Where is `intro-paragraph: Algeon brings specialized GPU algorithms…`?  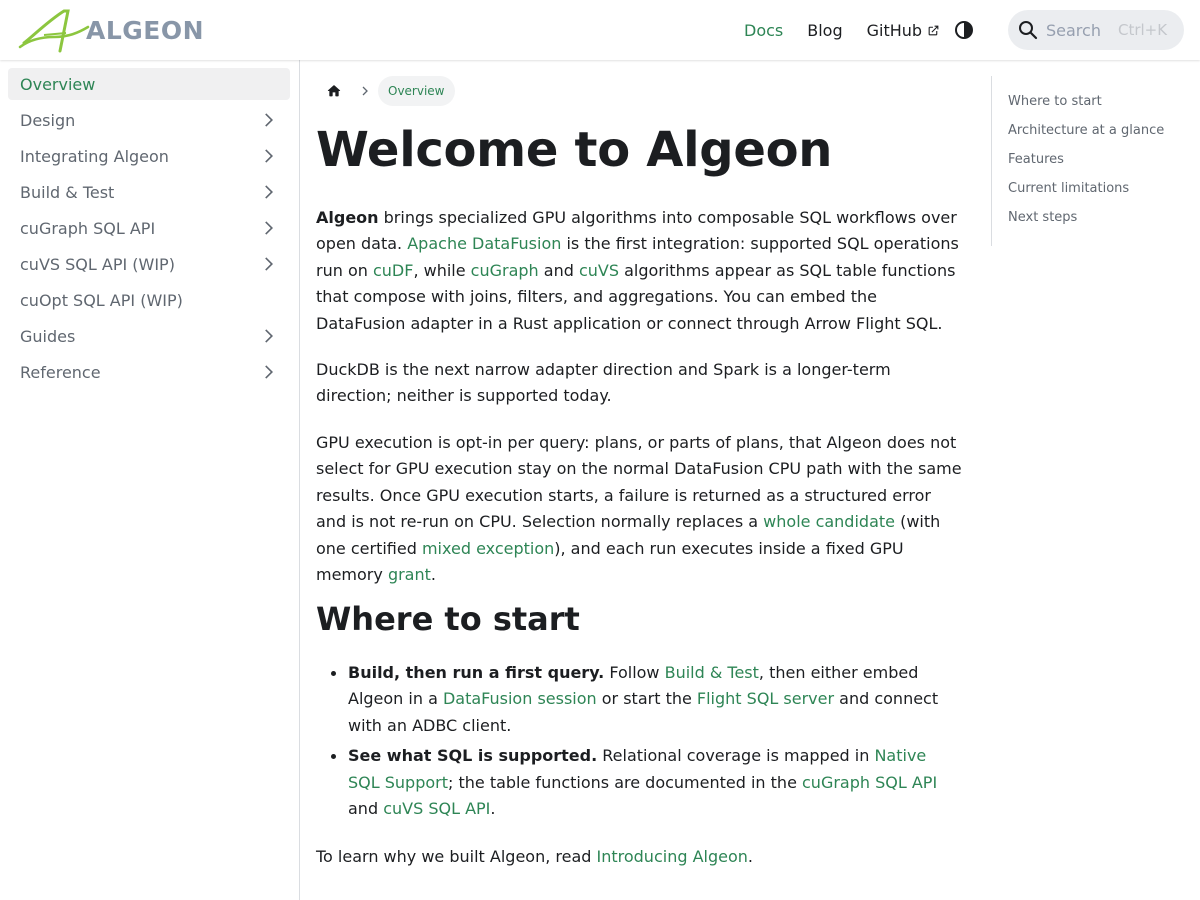 intro-paragraph: Algeon brings specialized GPU algorithms… is located at coordinates (639, 271).